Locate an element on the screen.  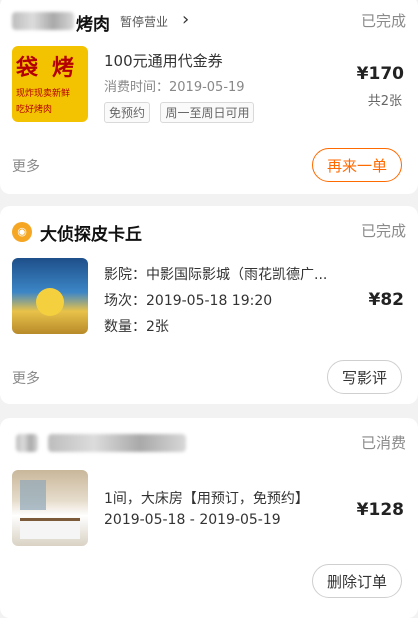
tag-available-days: 周一至周日可用 is located at coordinates (207, 112).